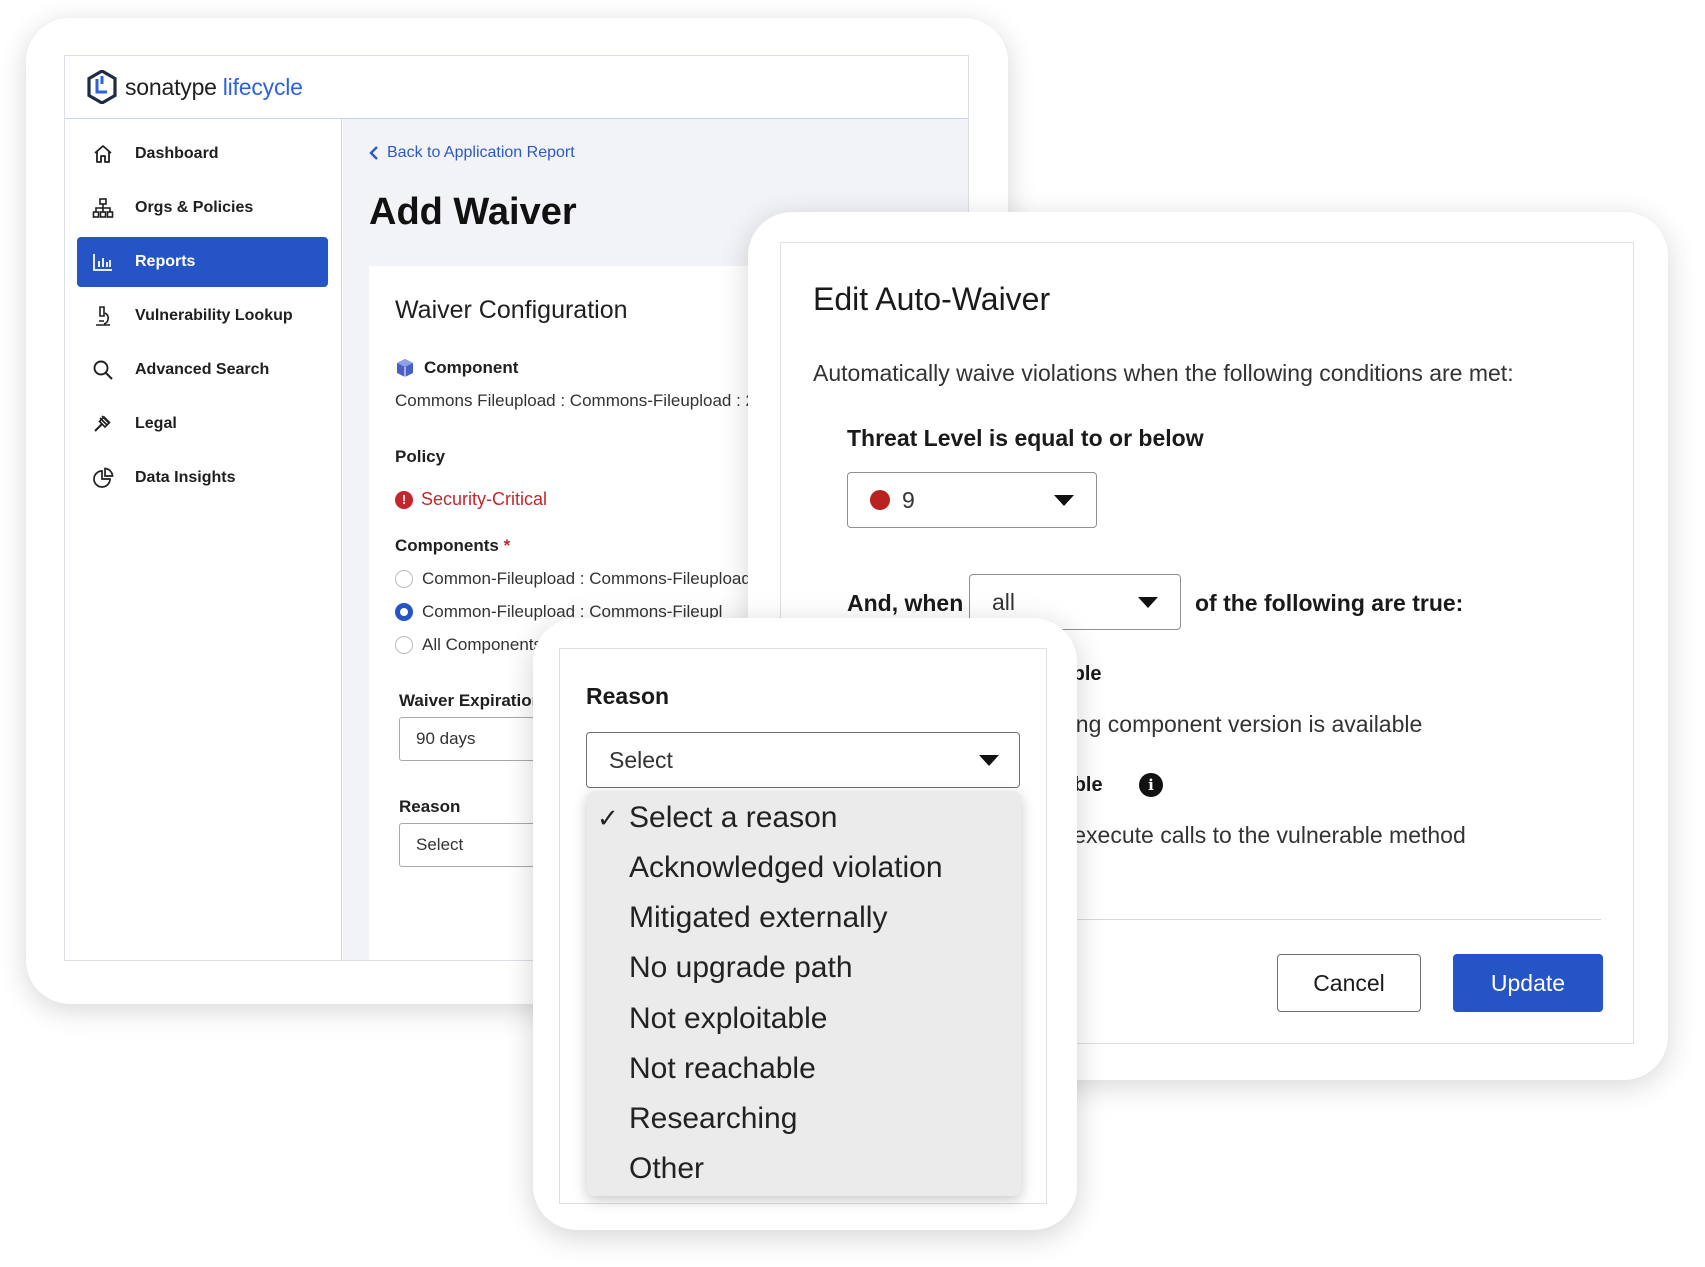 The height and width of the screenshot is (1267, 1705). Describe the element at coordinates (404, 612) in the screenshot. I see `radio-button-selected` at that location.